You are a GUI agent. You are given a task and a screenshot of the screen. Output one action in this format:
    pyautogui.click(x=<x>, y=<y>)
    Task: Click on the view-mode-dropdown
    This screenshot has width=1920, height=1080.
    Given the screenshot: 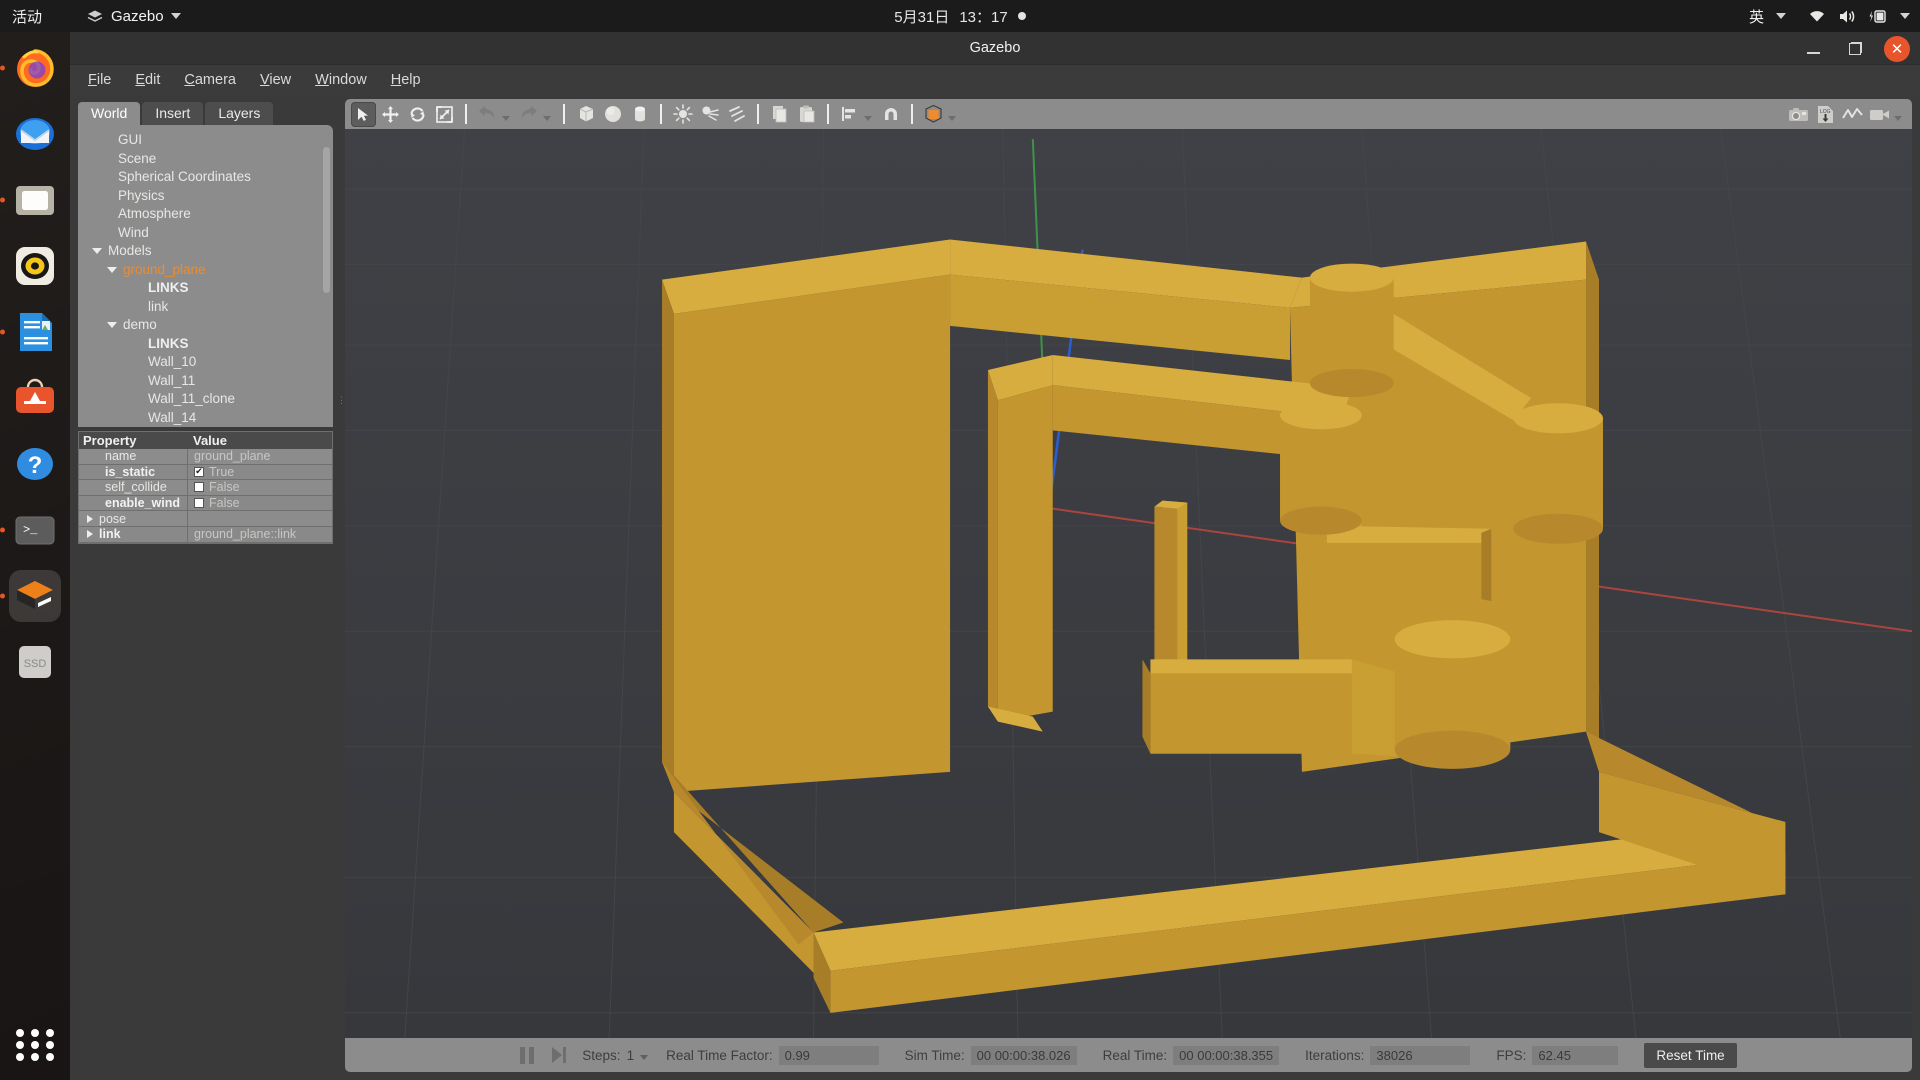 What is the action you would take?
    pyautogui.click(x=952, y=118)
    